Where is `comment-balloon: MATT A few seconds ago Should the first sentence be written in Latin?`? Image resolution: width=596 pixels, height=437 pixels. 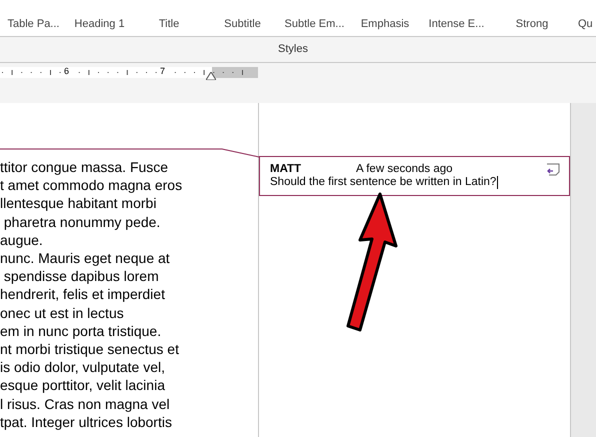
comment-balloon: MATT A few seconds ago Should the first sentence be written in Latin? is located at coordinates (414, 176).